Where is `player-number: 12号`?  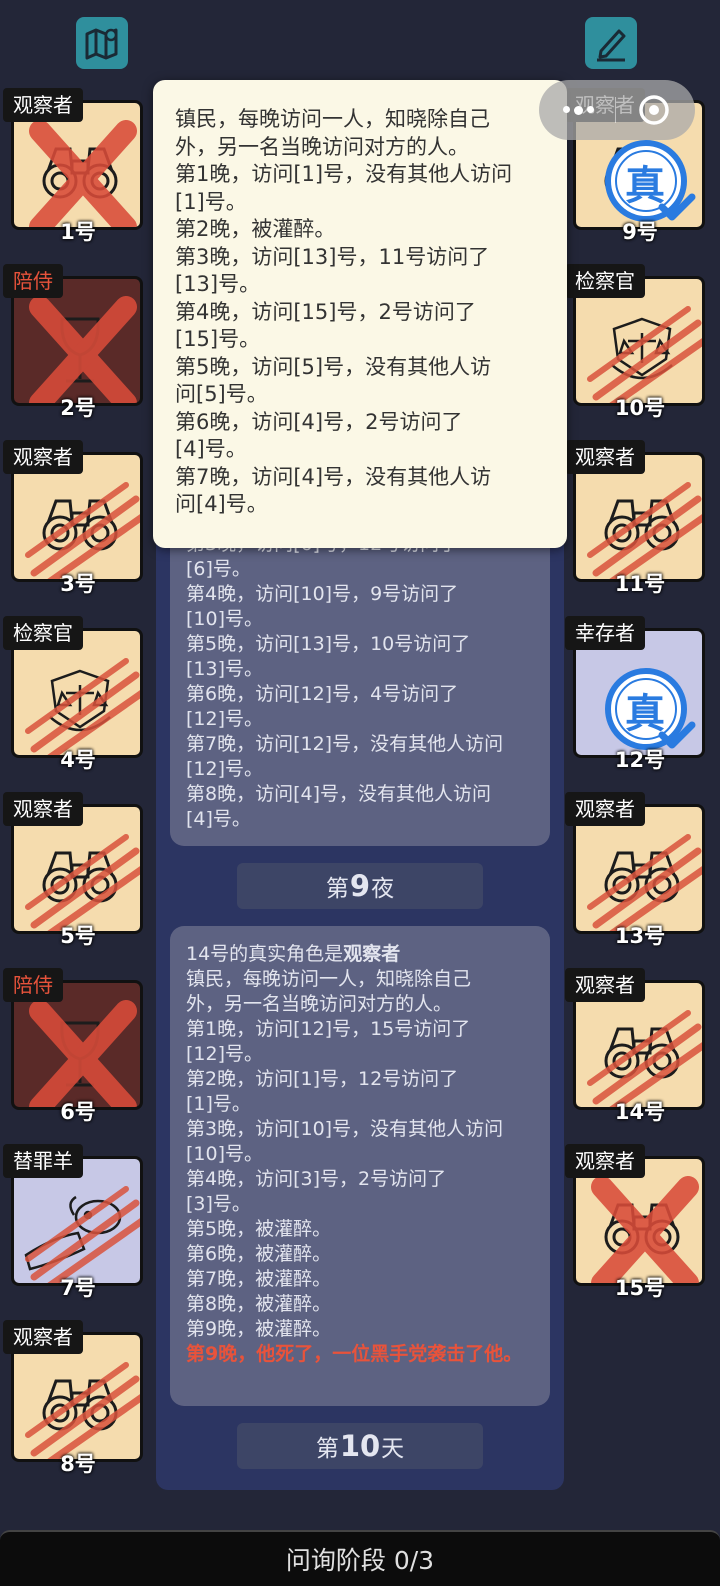 player-number: 12号 is located at coordinates (640, 760).